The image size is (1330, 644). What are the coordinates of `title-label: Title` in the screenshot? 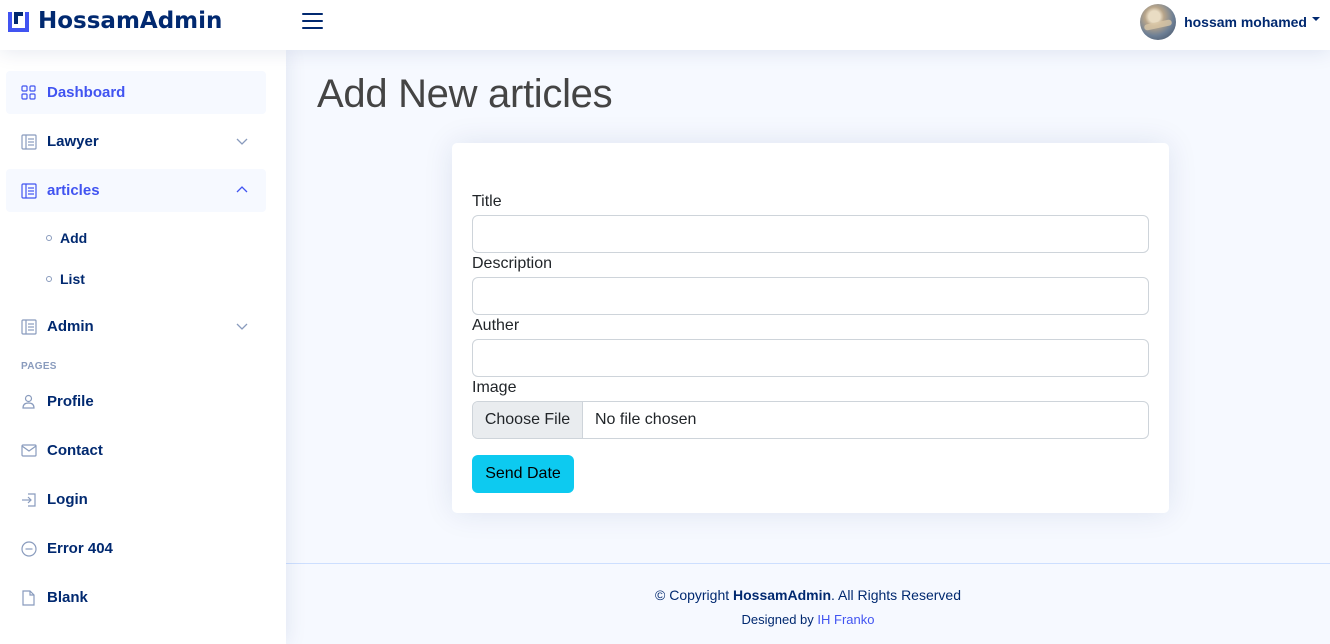 It's located at (487, 201).